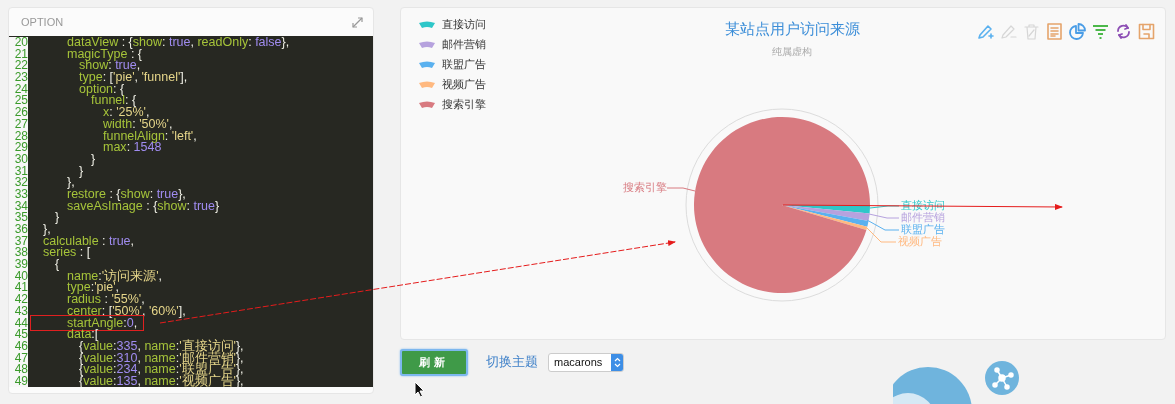 The image size is (1175, 404). What do you see at coordinates (923, 229) in the screenshot?
I see `pie-label: 联盟广告` at bounding box center [923, 229].